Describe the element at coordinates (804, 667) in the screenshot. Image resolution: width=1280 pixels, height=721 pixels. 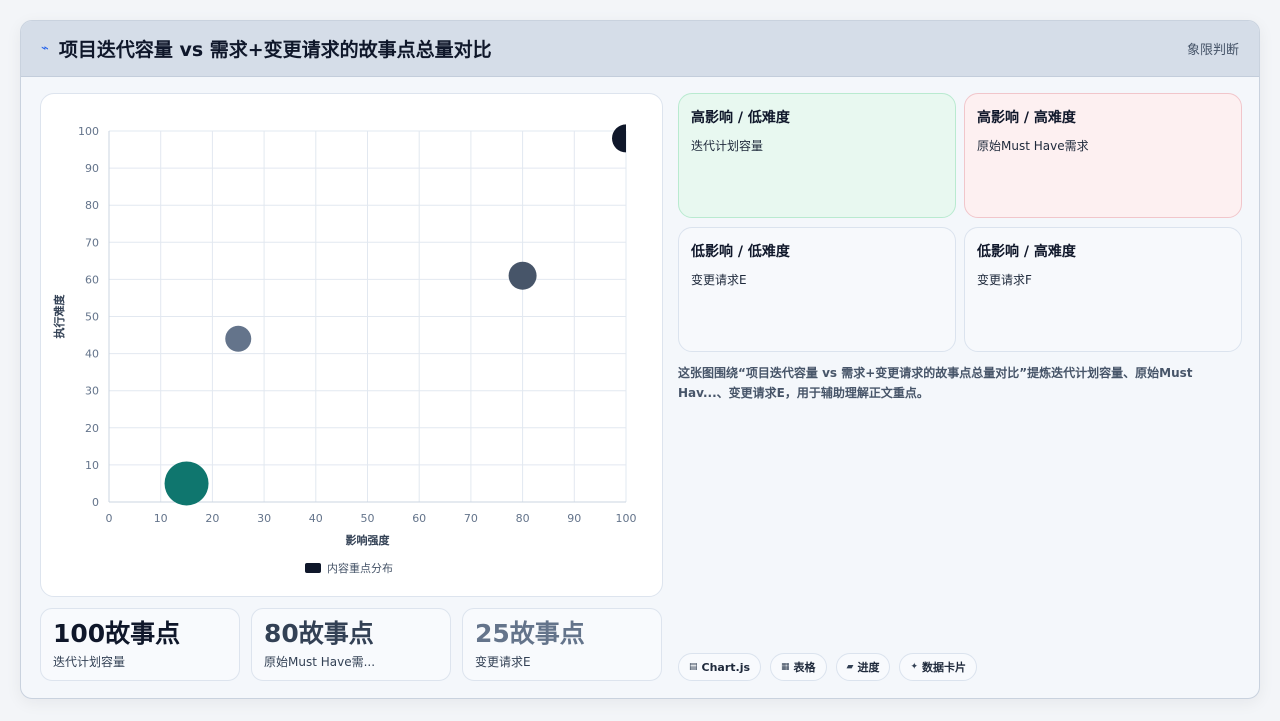
I see `chip-label: 表格` at that location.